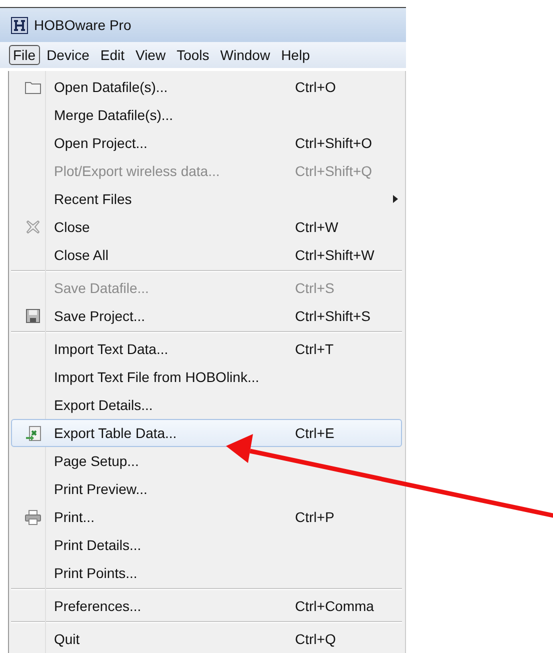  What do you see at coordinates (33, 87) in the screenshot?
I see `folder-icon` at bounding box center [33, 87].